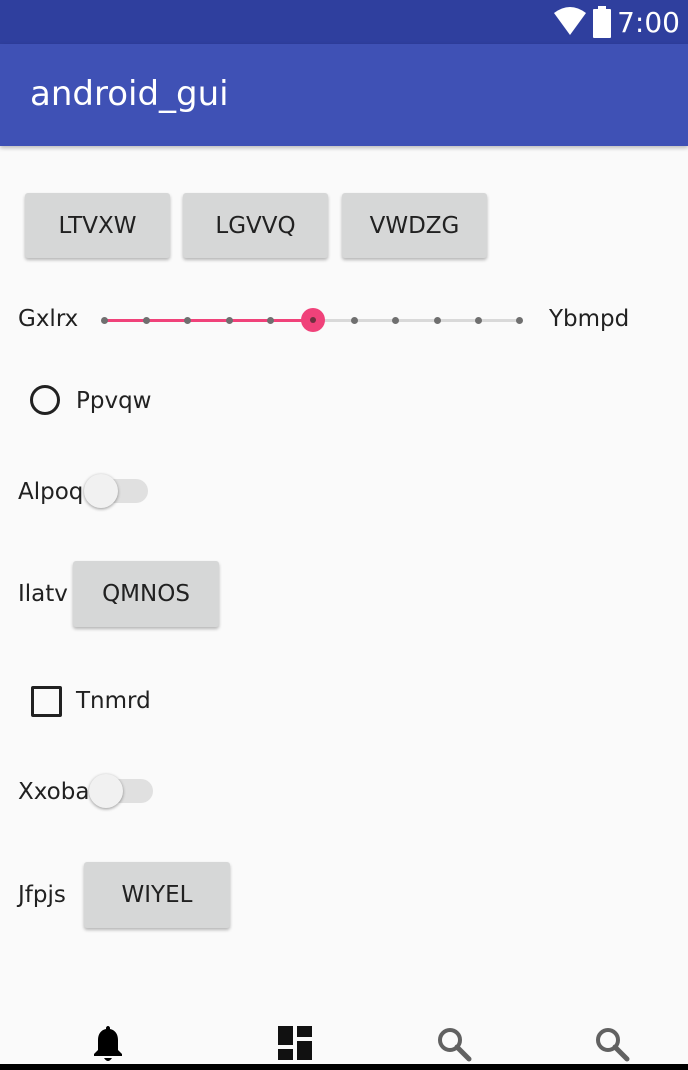  Describe the element at coordinates (46, 701) in the screenshot. I see `tnmrd-checkbox` at that location.